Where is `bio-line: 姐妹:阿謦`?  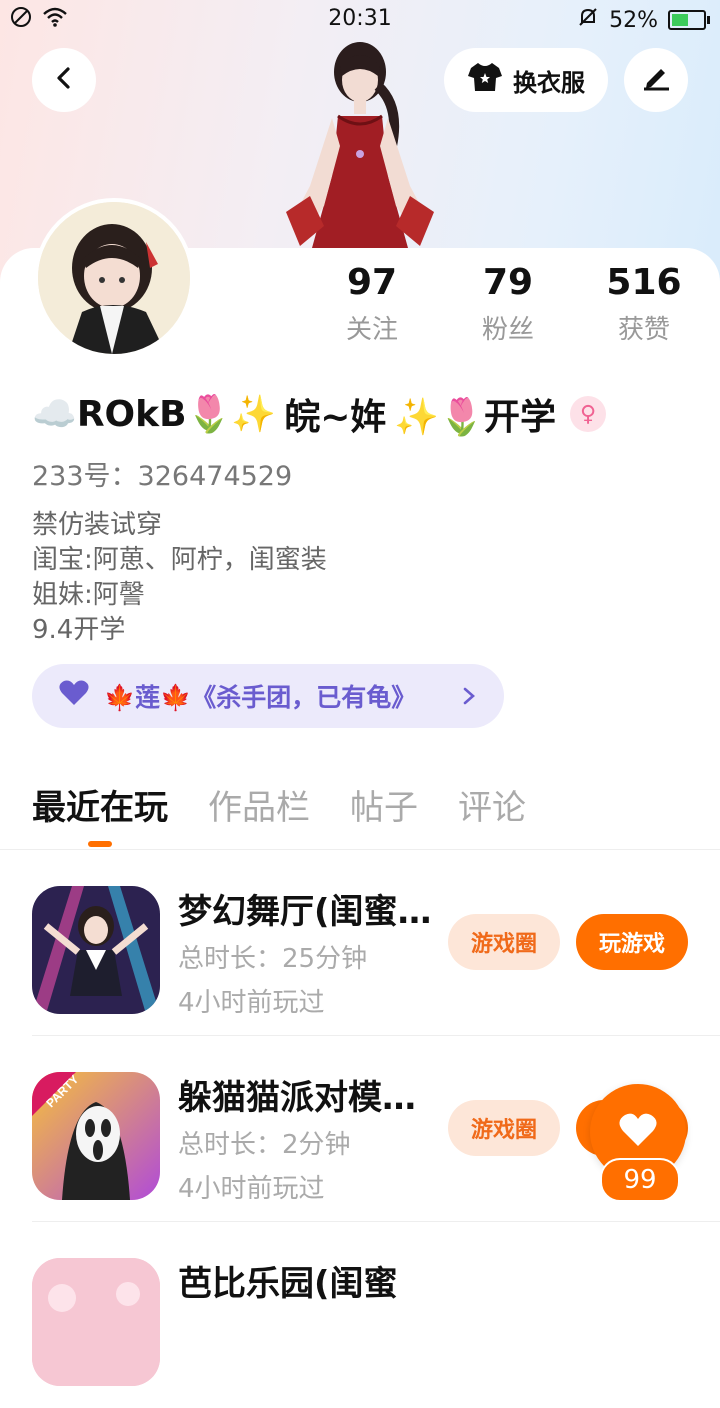
bio-line: 姐妹:阿謦 is located at coordinates (88, 595).